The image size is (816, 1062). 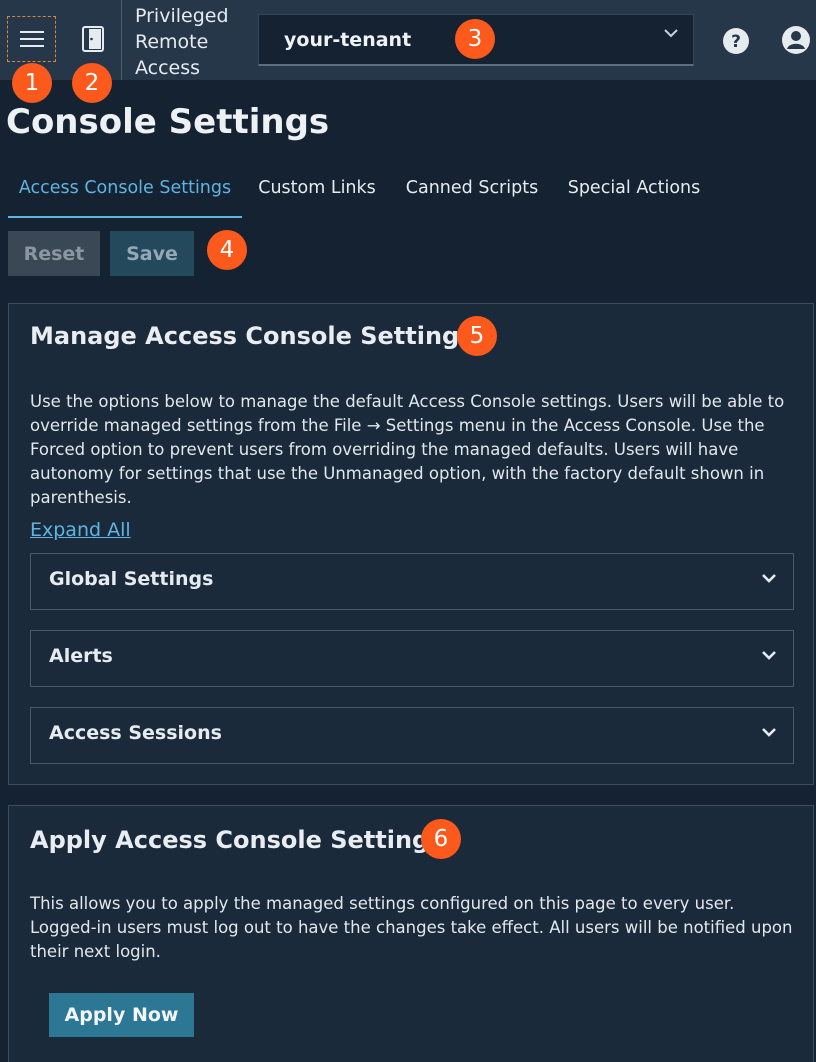 I want to click on tab-canned-scripts: Canned Scripts, so click(x=472, y=193).